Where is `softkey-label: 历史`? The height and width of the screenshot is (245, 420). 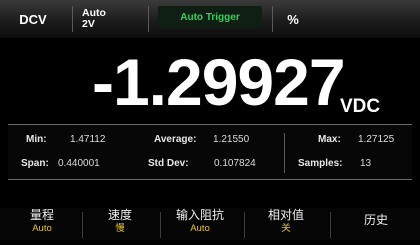 softkey-label: 历史 is located at coordinates (375, 220).